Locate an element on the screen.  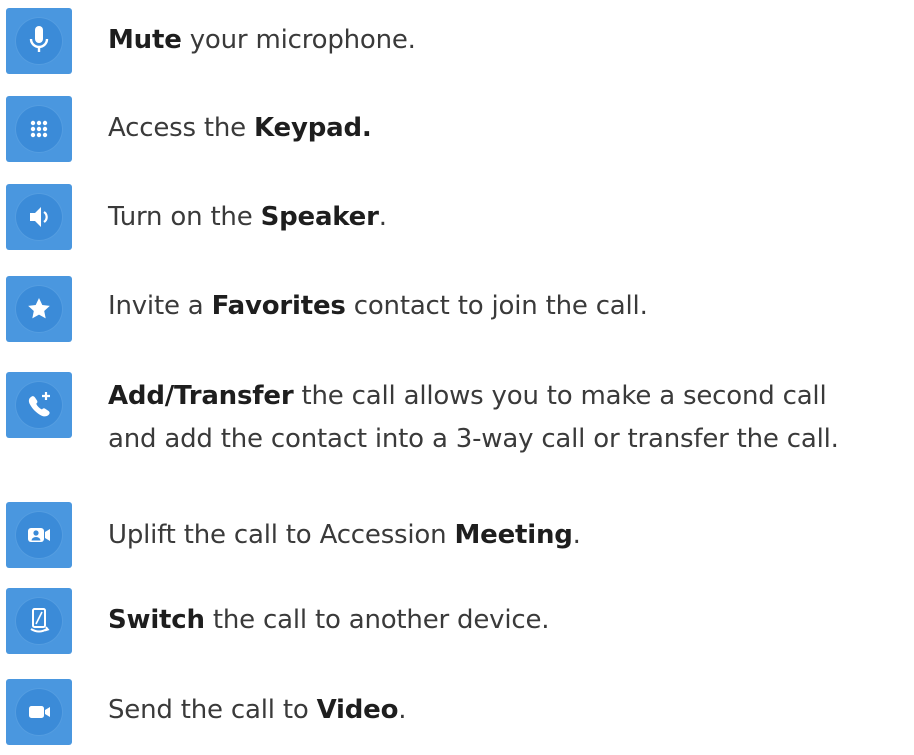
favorites-description-after: contact to join the call. is located at coordinates (496, 306).